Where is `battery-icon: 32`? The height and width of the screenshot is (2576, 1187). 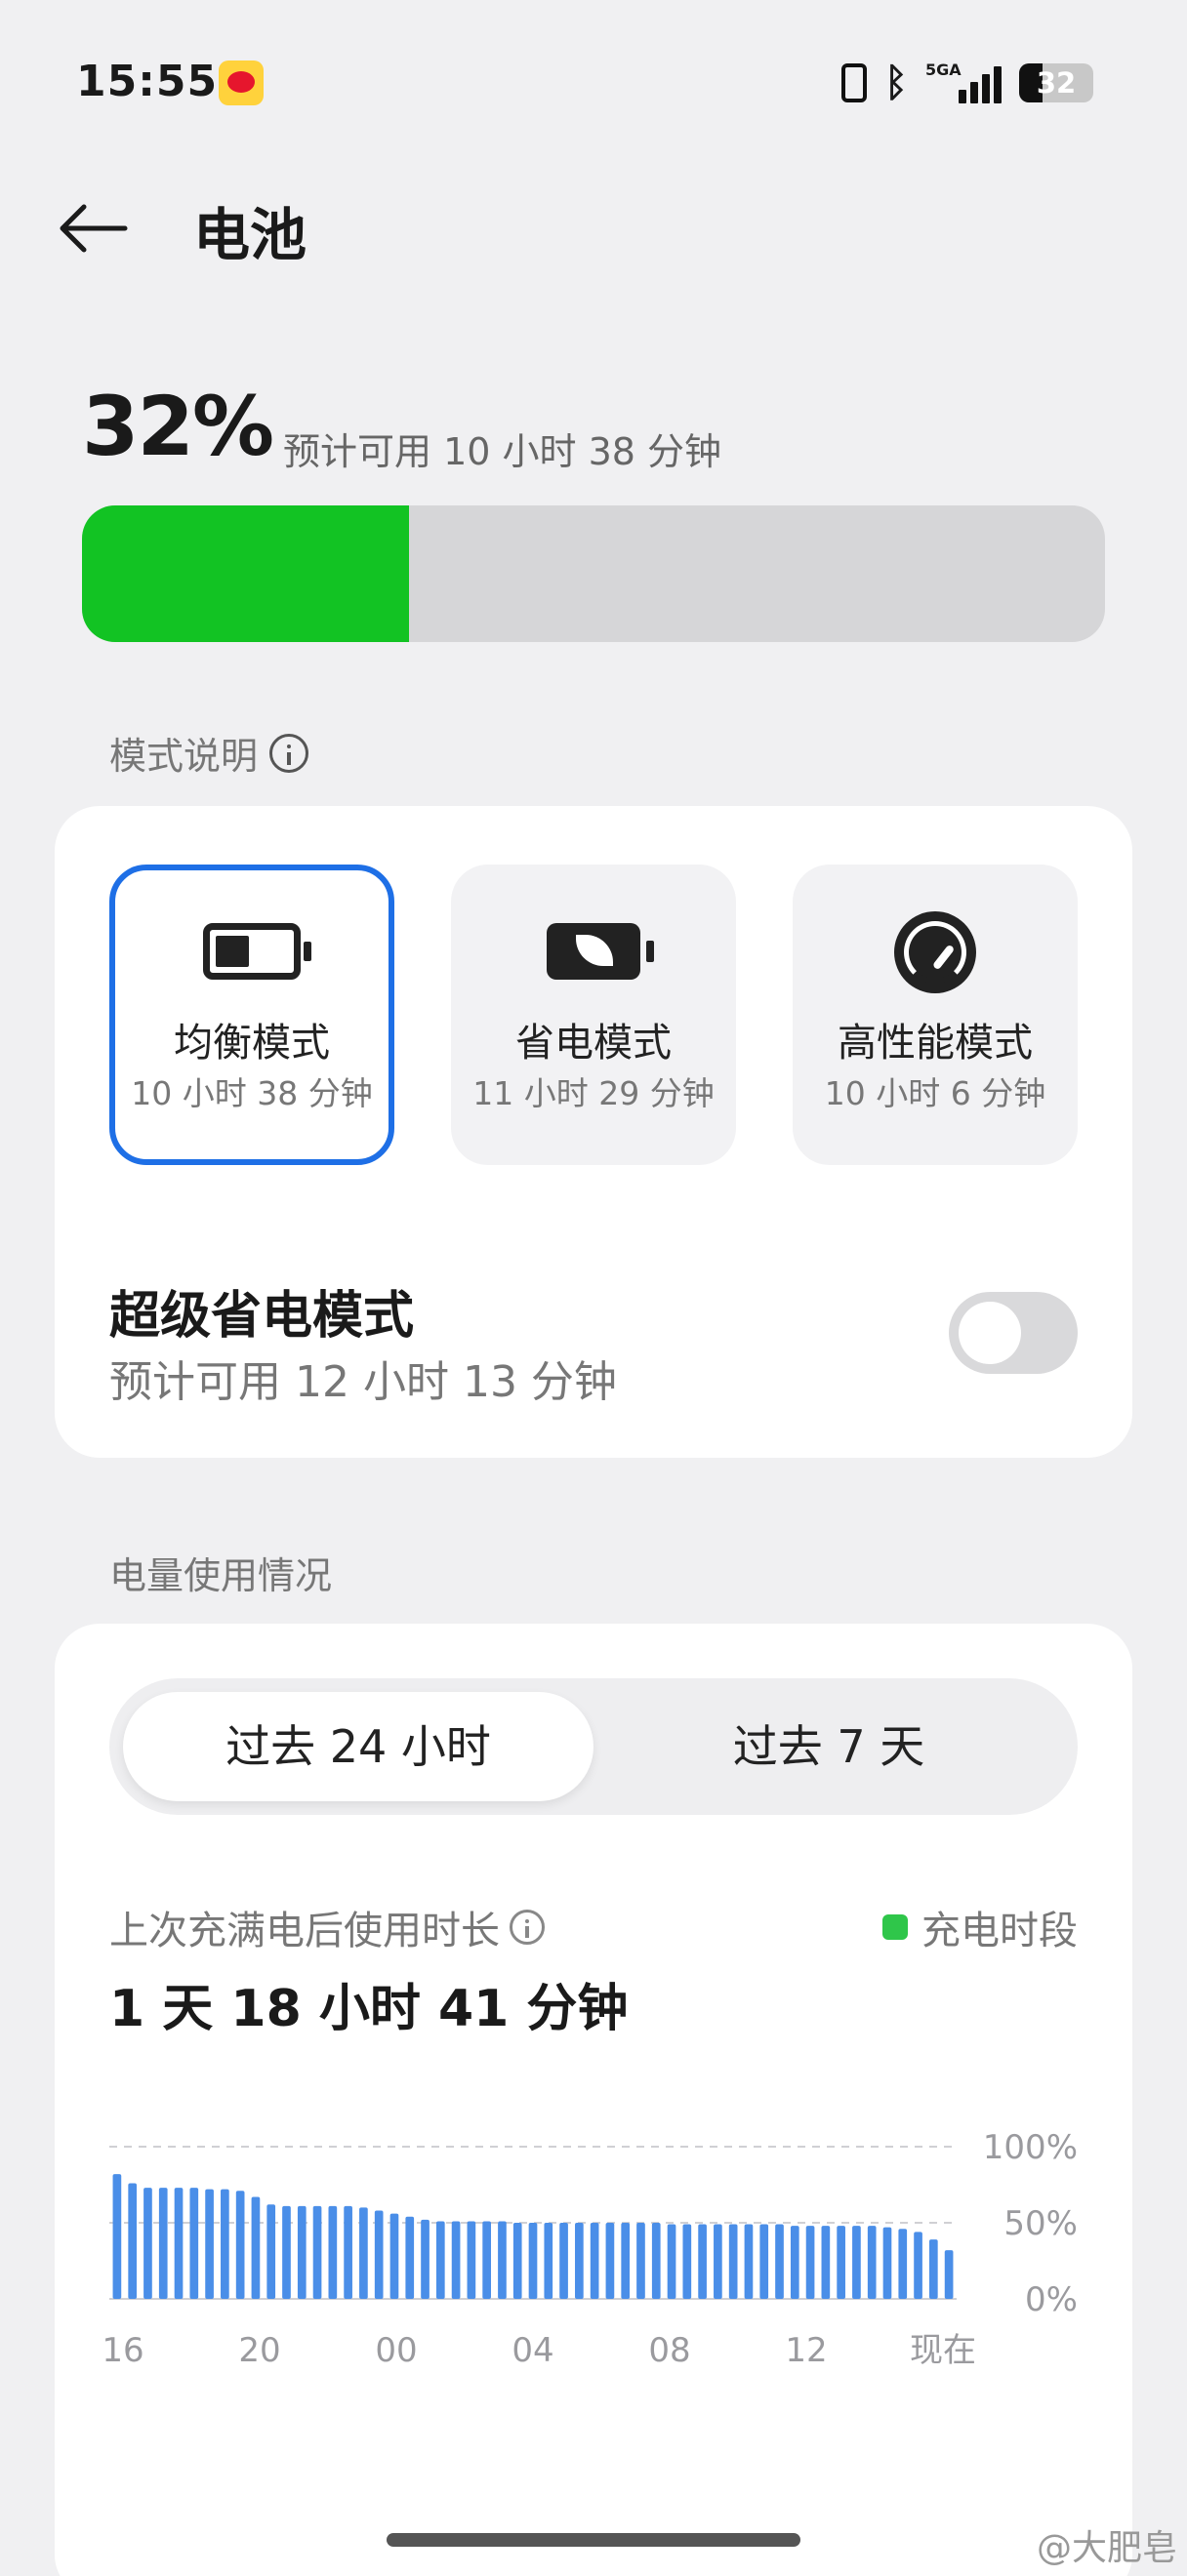
battery-icon: 32 is located at coordinates (1056, 82).